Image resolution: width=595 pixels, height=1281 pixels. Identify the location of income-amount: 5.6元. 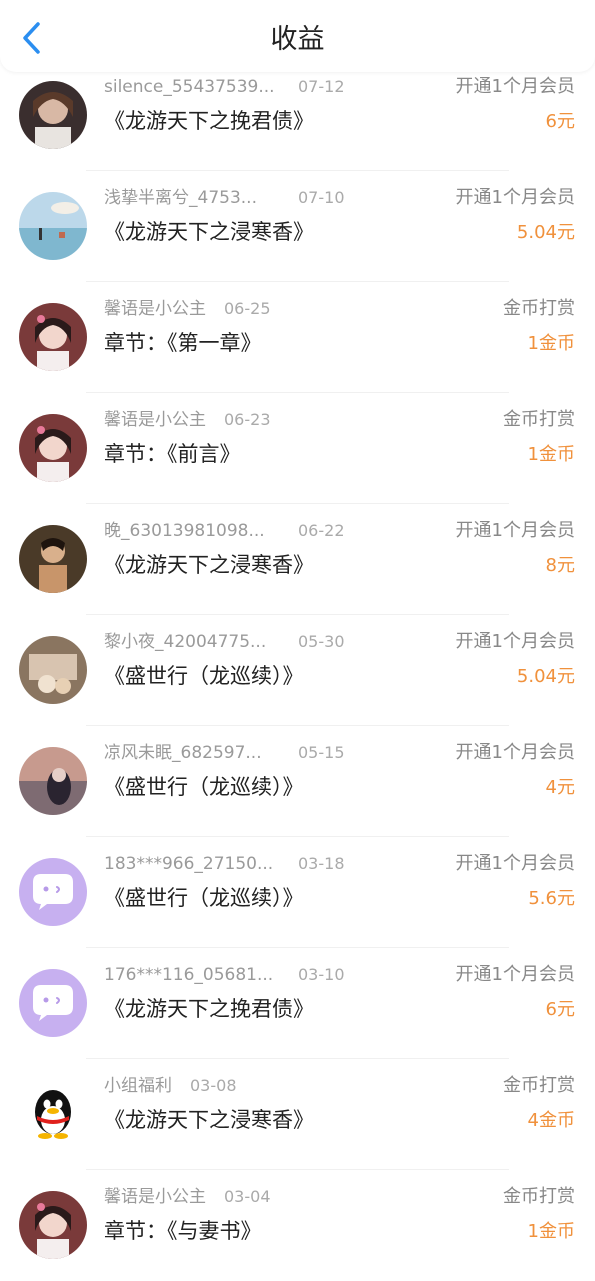
(551, 898).